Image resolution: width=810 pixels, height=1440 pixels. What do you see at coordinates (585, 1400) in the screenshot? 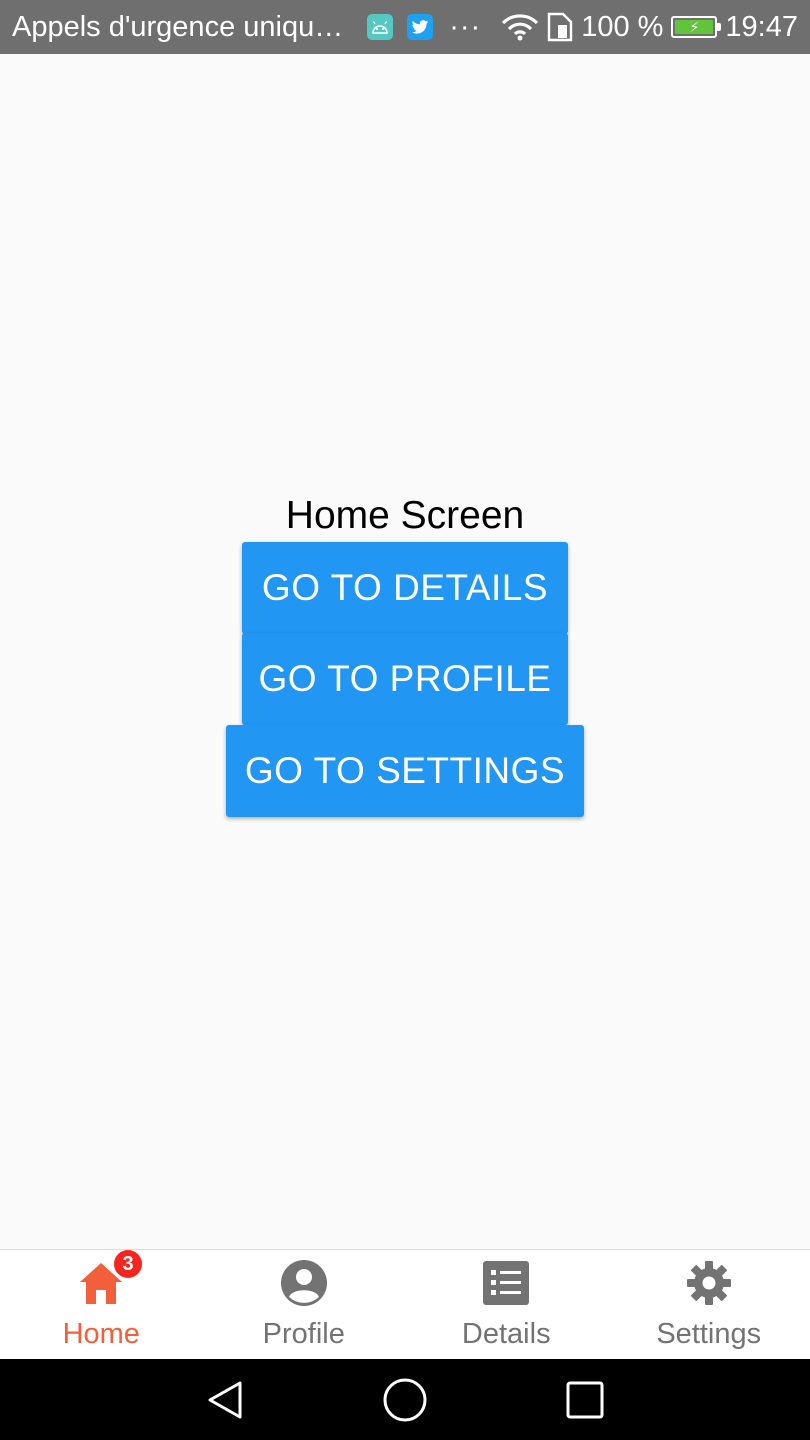
I see `recent-apps-icon` at bounding box center [585, 1400].